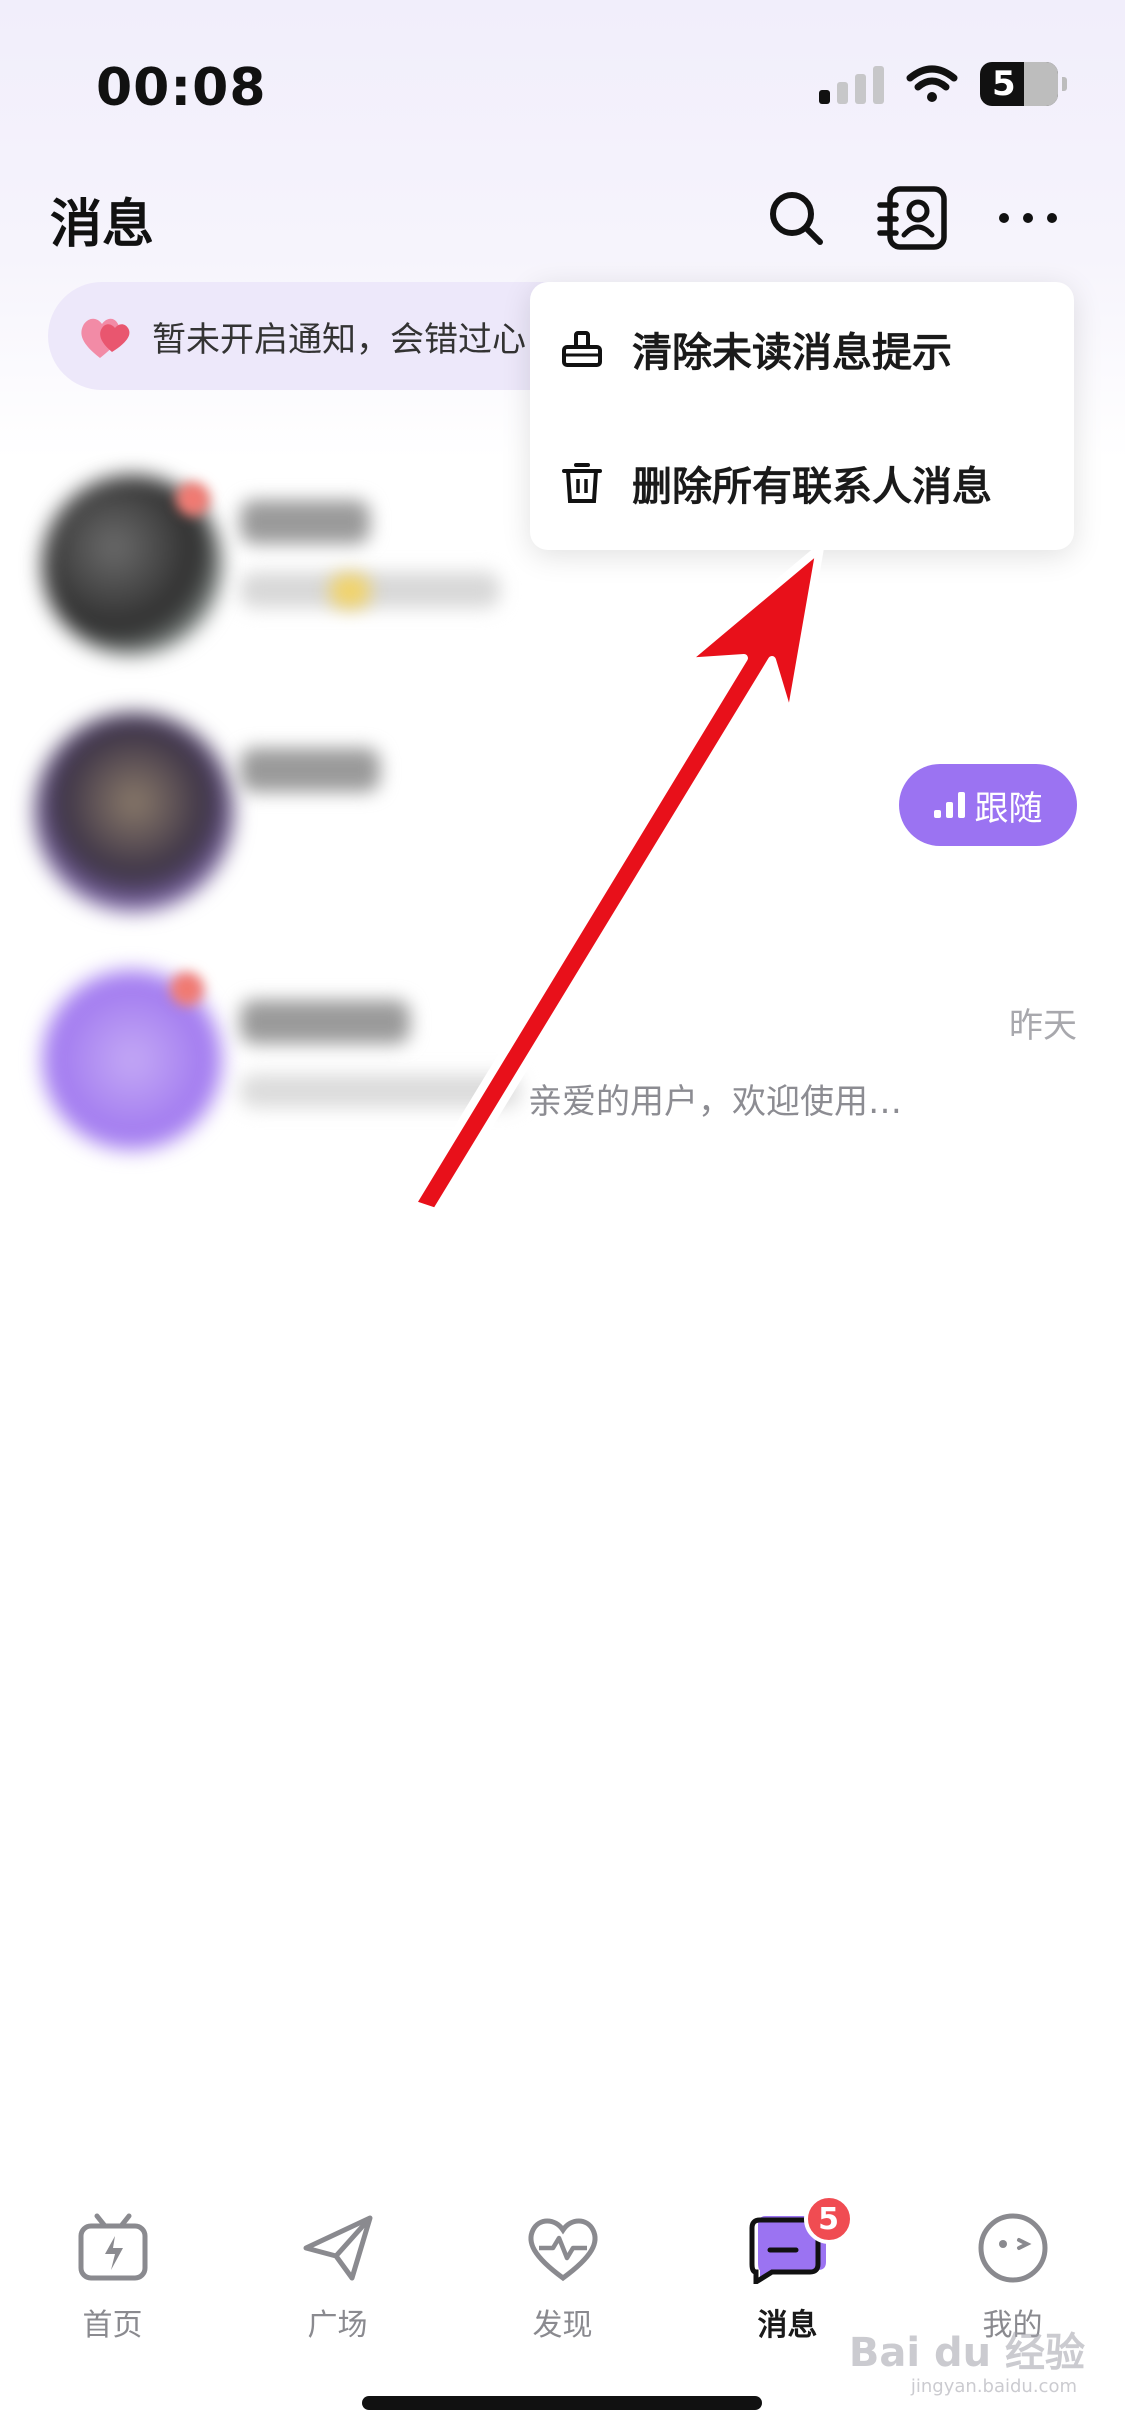  I want to click on search-button, so click(796, 218).